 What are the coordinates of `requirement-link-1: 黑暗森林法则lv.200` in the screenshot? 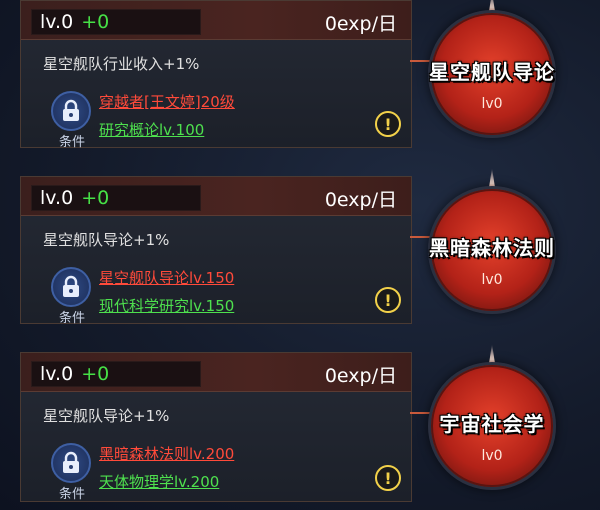 It's located at (166, 453).